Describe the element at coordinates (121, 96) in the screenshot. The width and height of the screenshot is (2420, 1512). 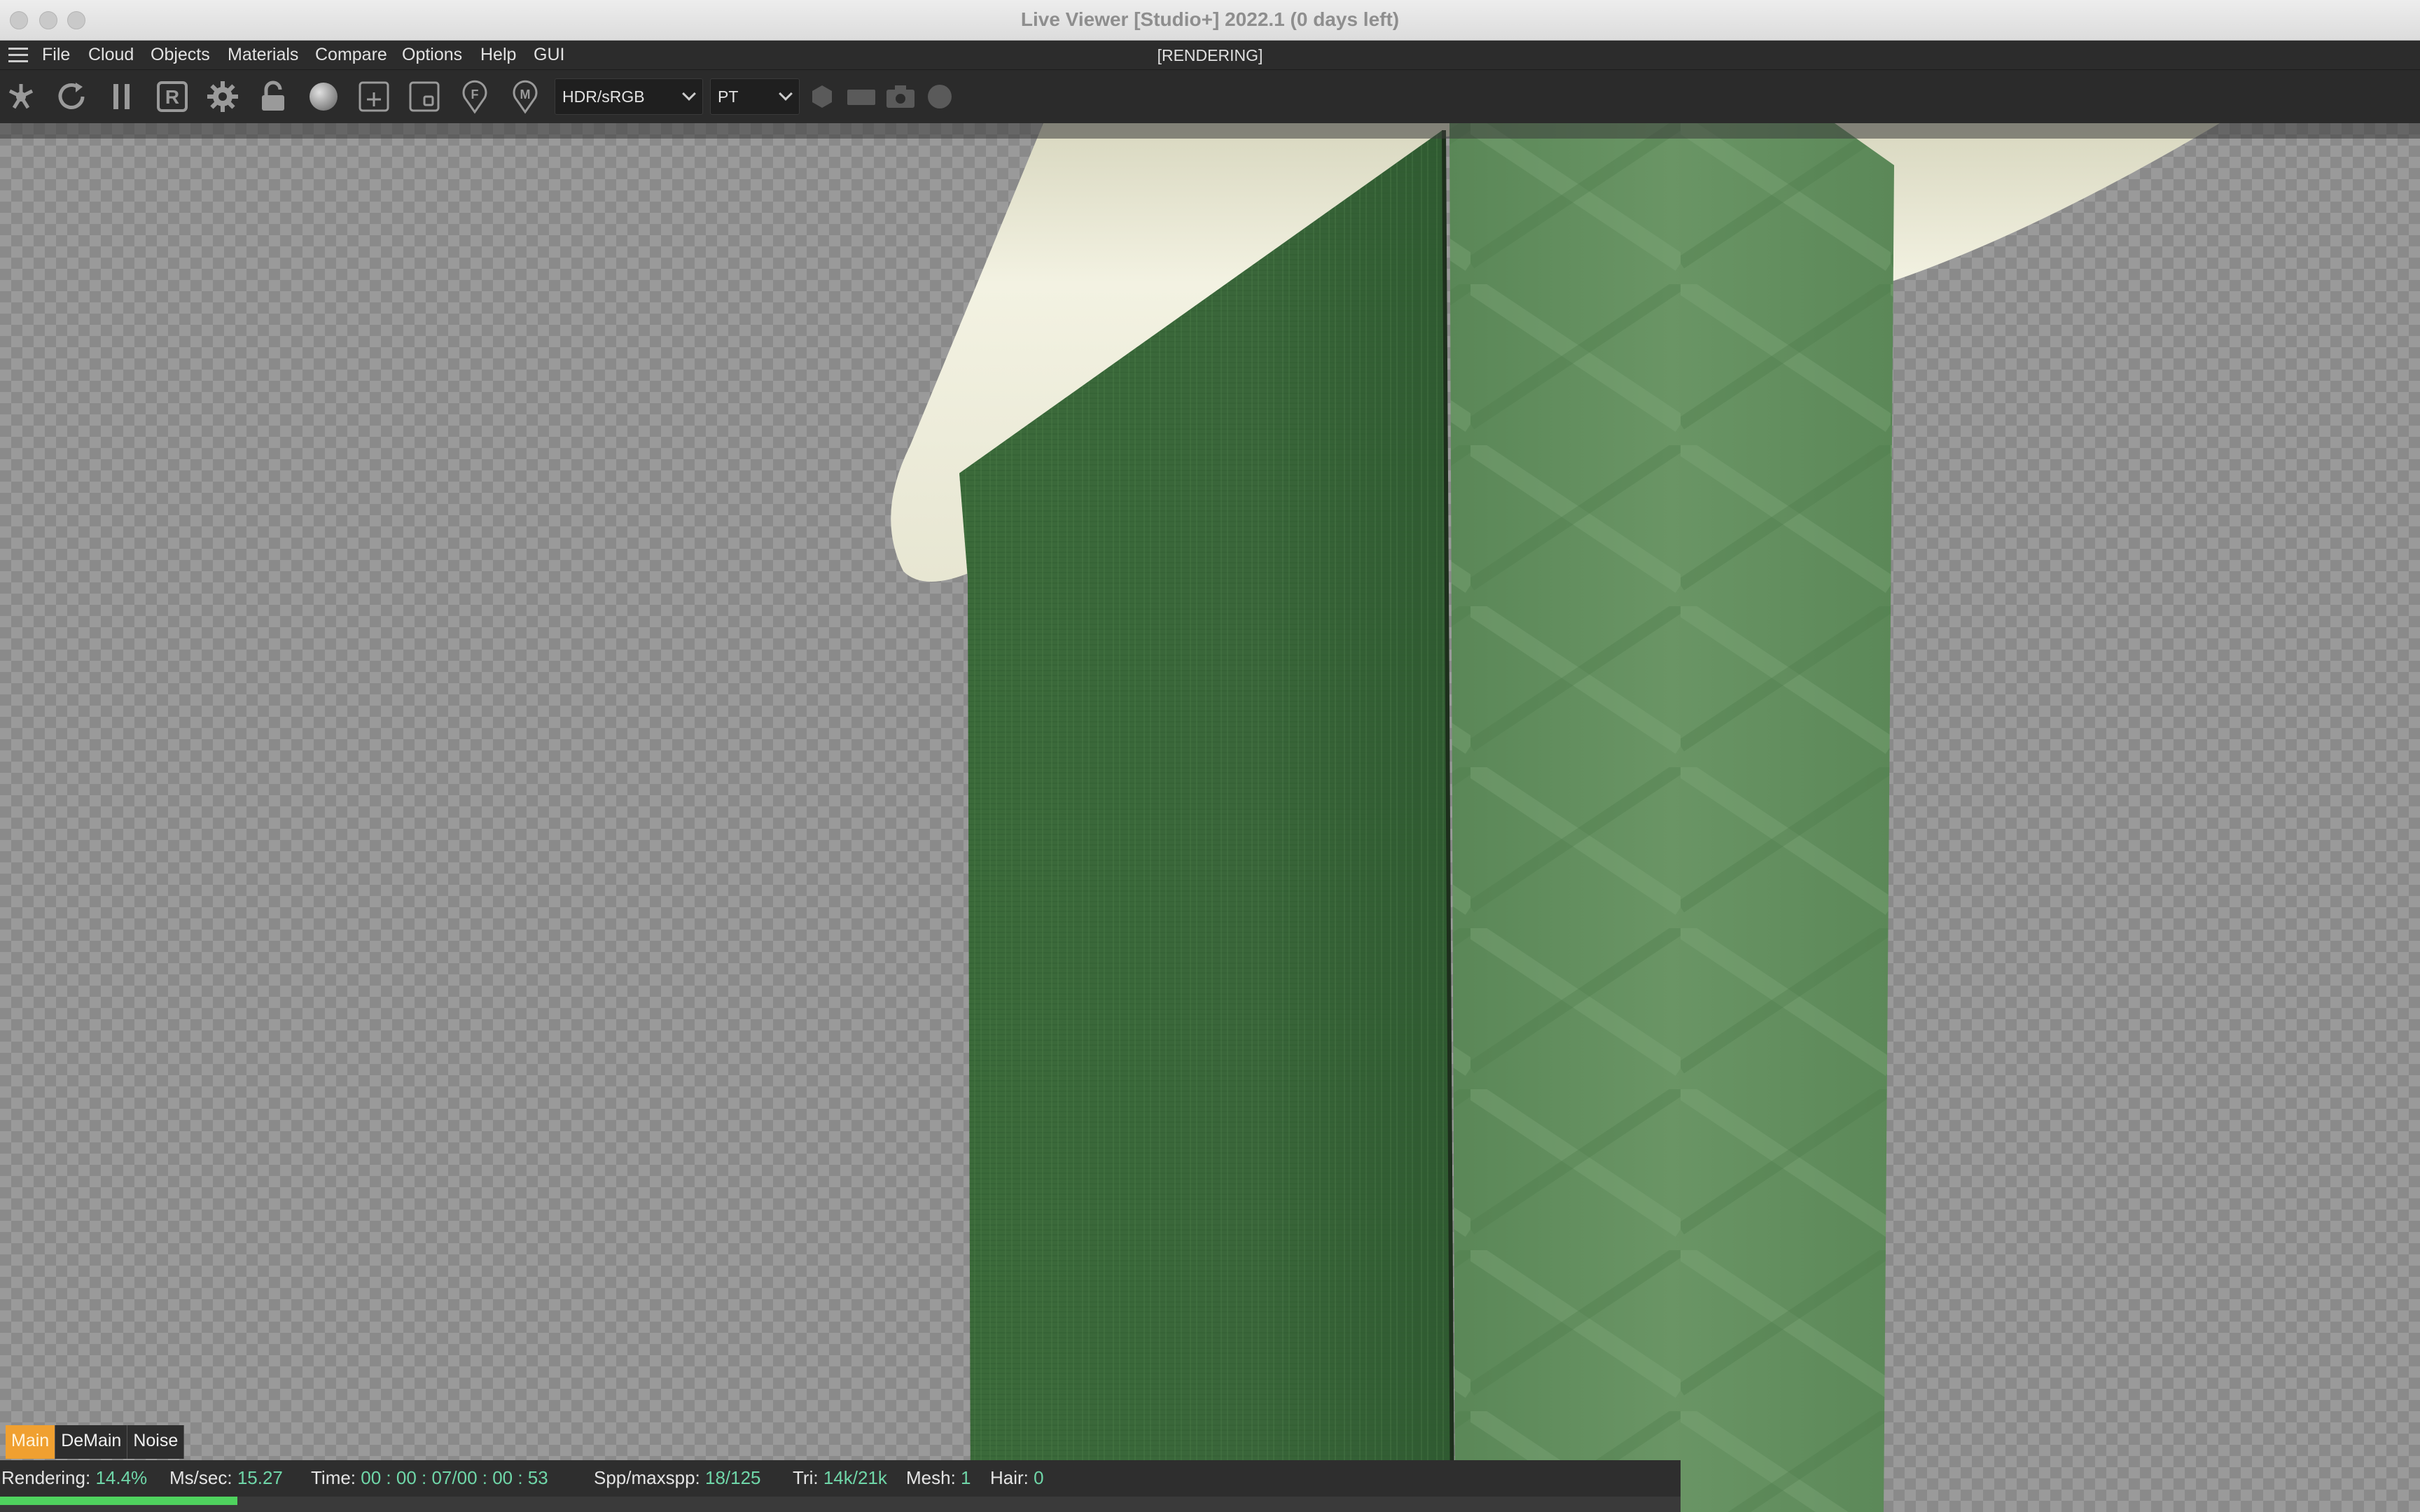
I see `pause-icon` at that location.